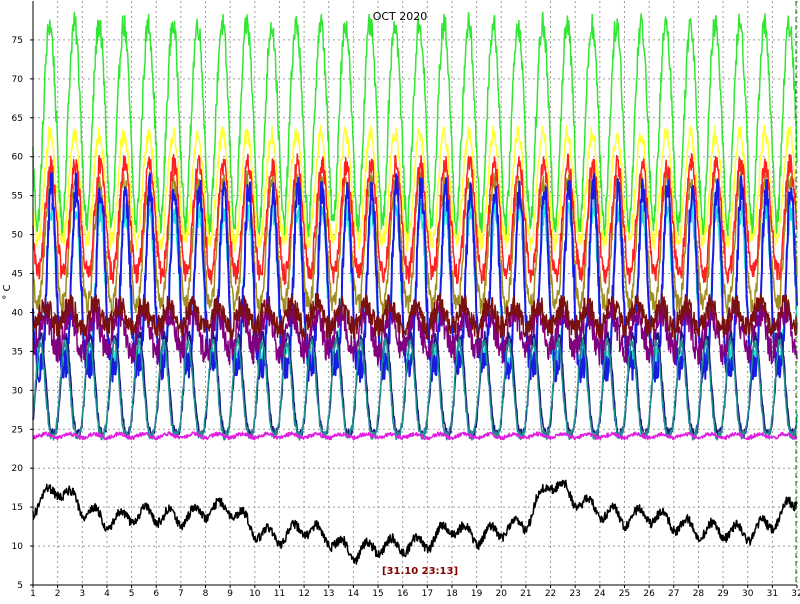 This screenshot has height=604, width=800. Describe the element at coordinates (699, 594) in the screenshot. I see `x-tick-label: 28` at that location.